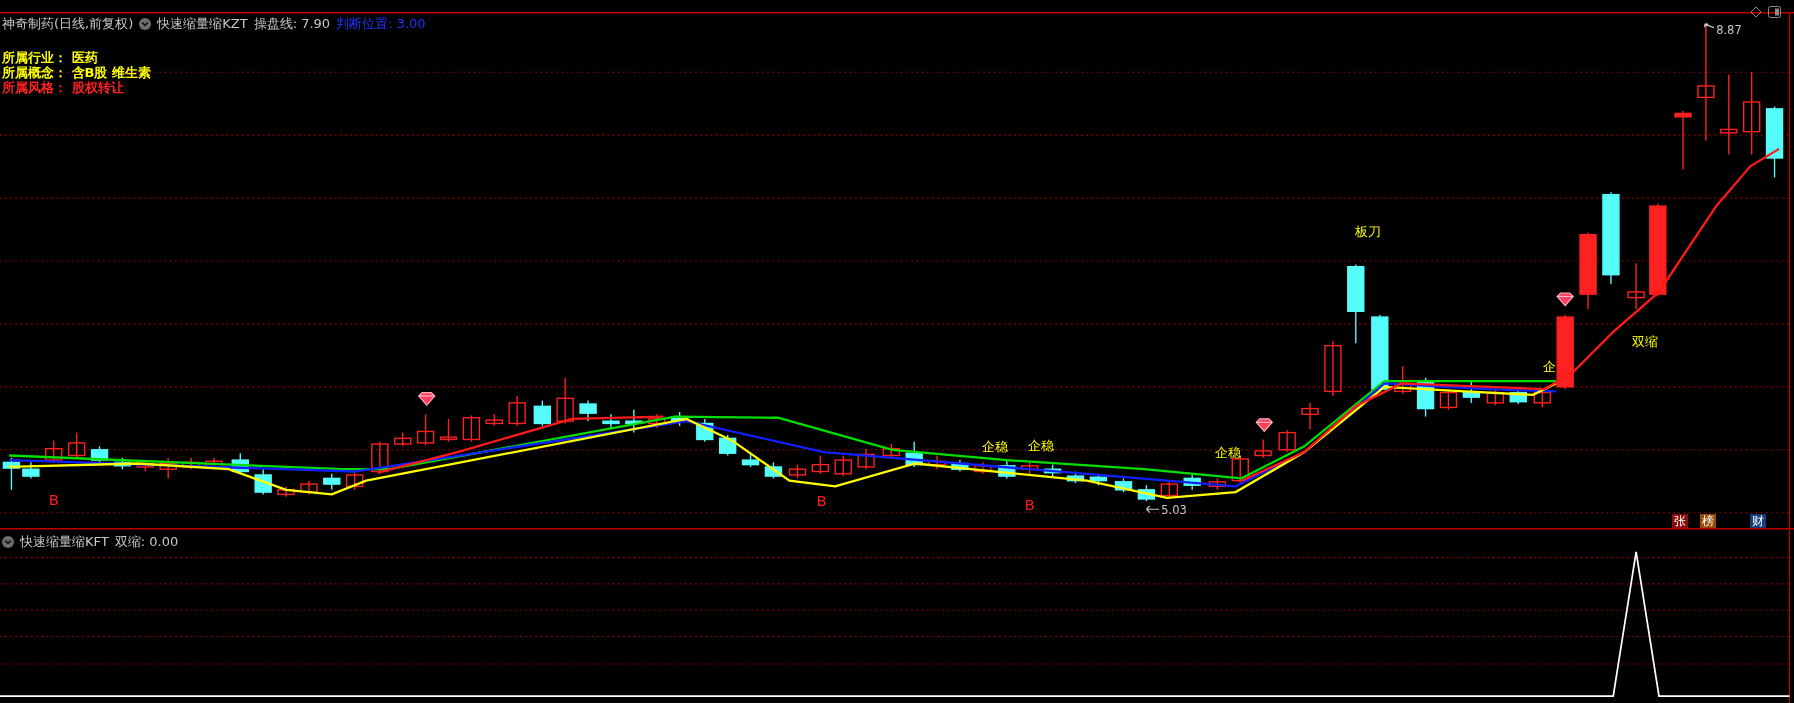 This screenshot has height=703, width=1794. What do you see at coordinates (381, 24) in the screenshot?
I see `indicator-reading: 判断位置: 3.00` at bounding box center [381, 24].